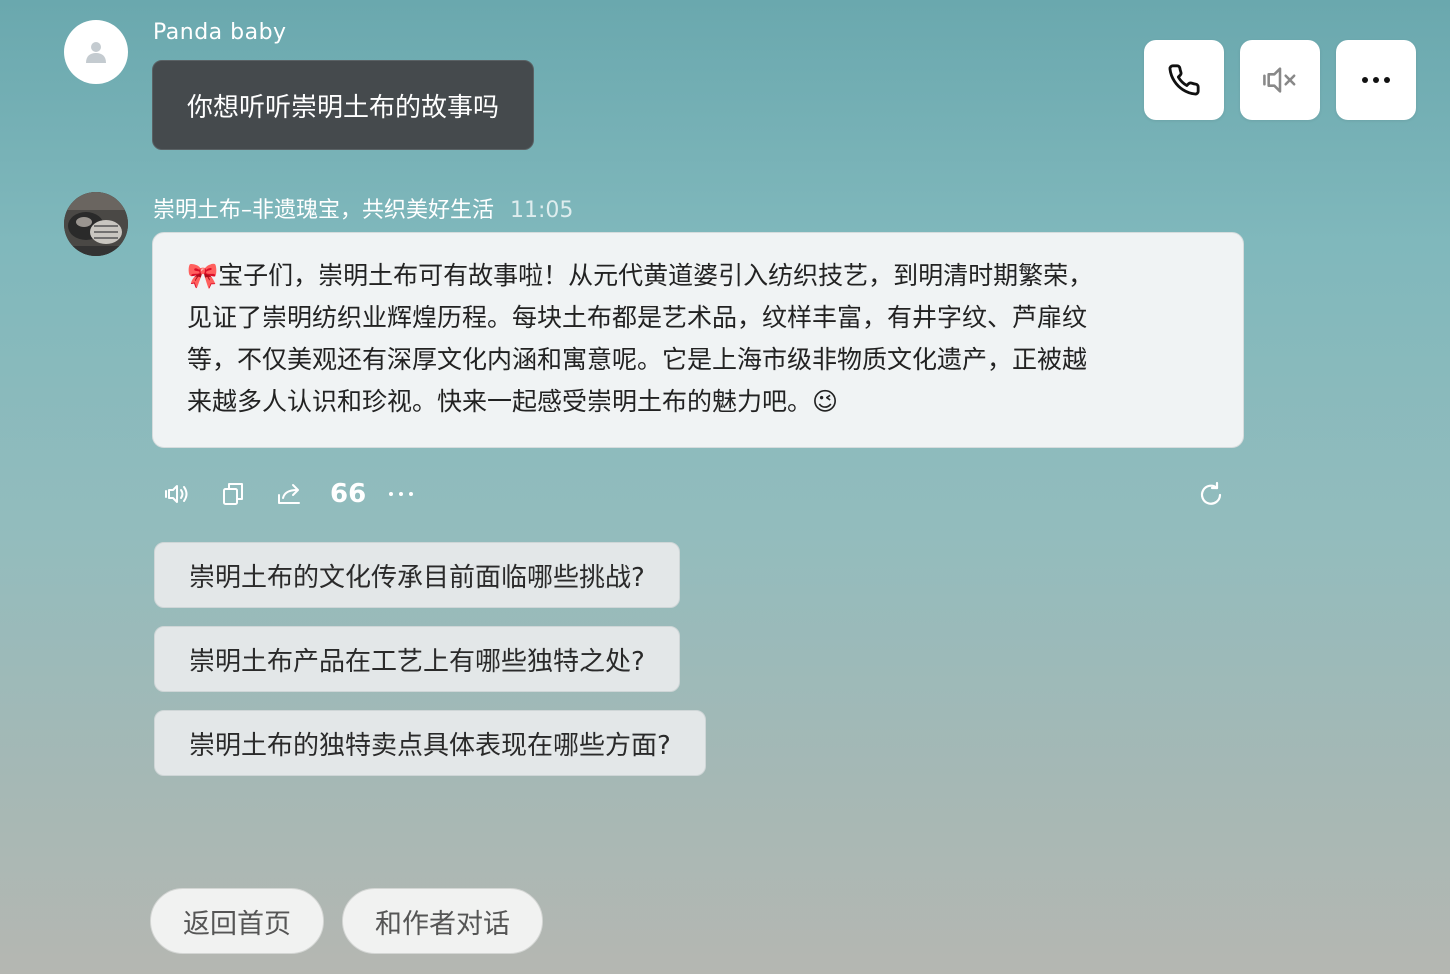  I want to click on bot-message-line: 来越多人认识和珍视。快来一起感受崇明土布的魅力吧。😉, so click(513, 401).